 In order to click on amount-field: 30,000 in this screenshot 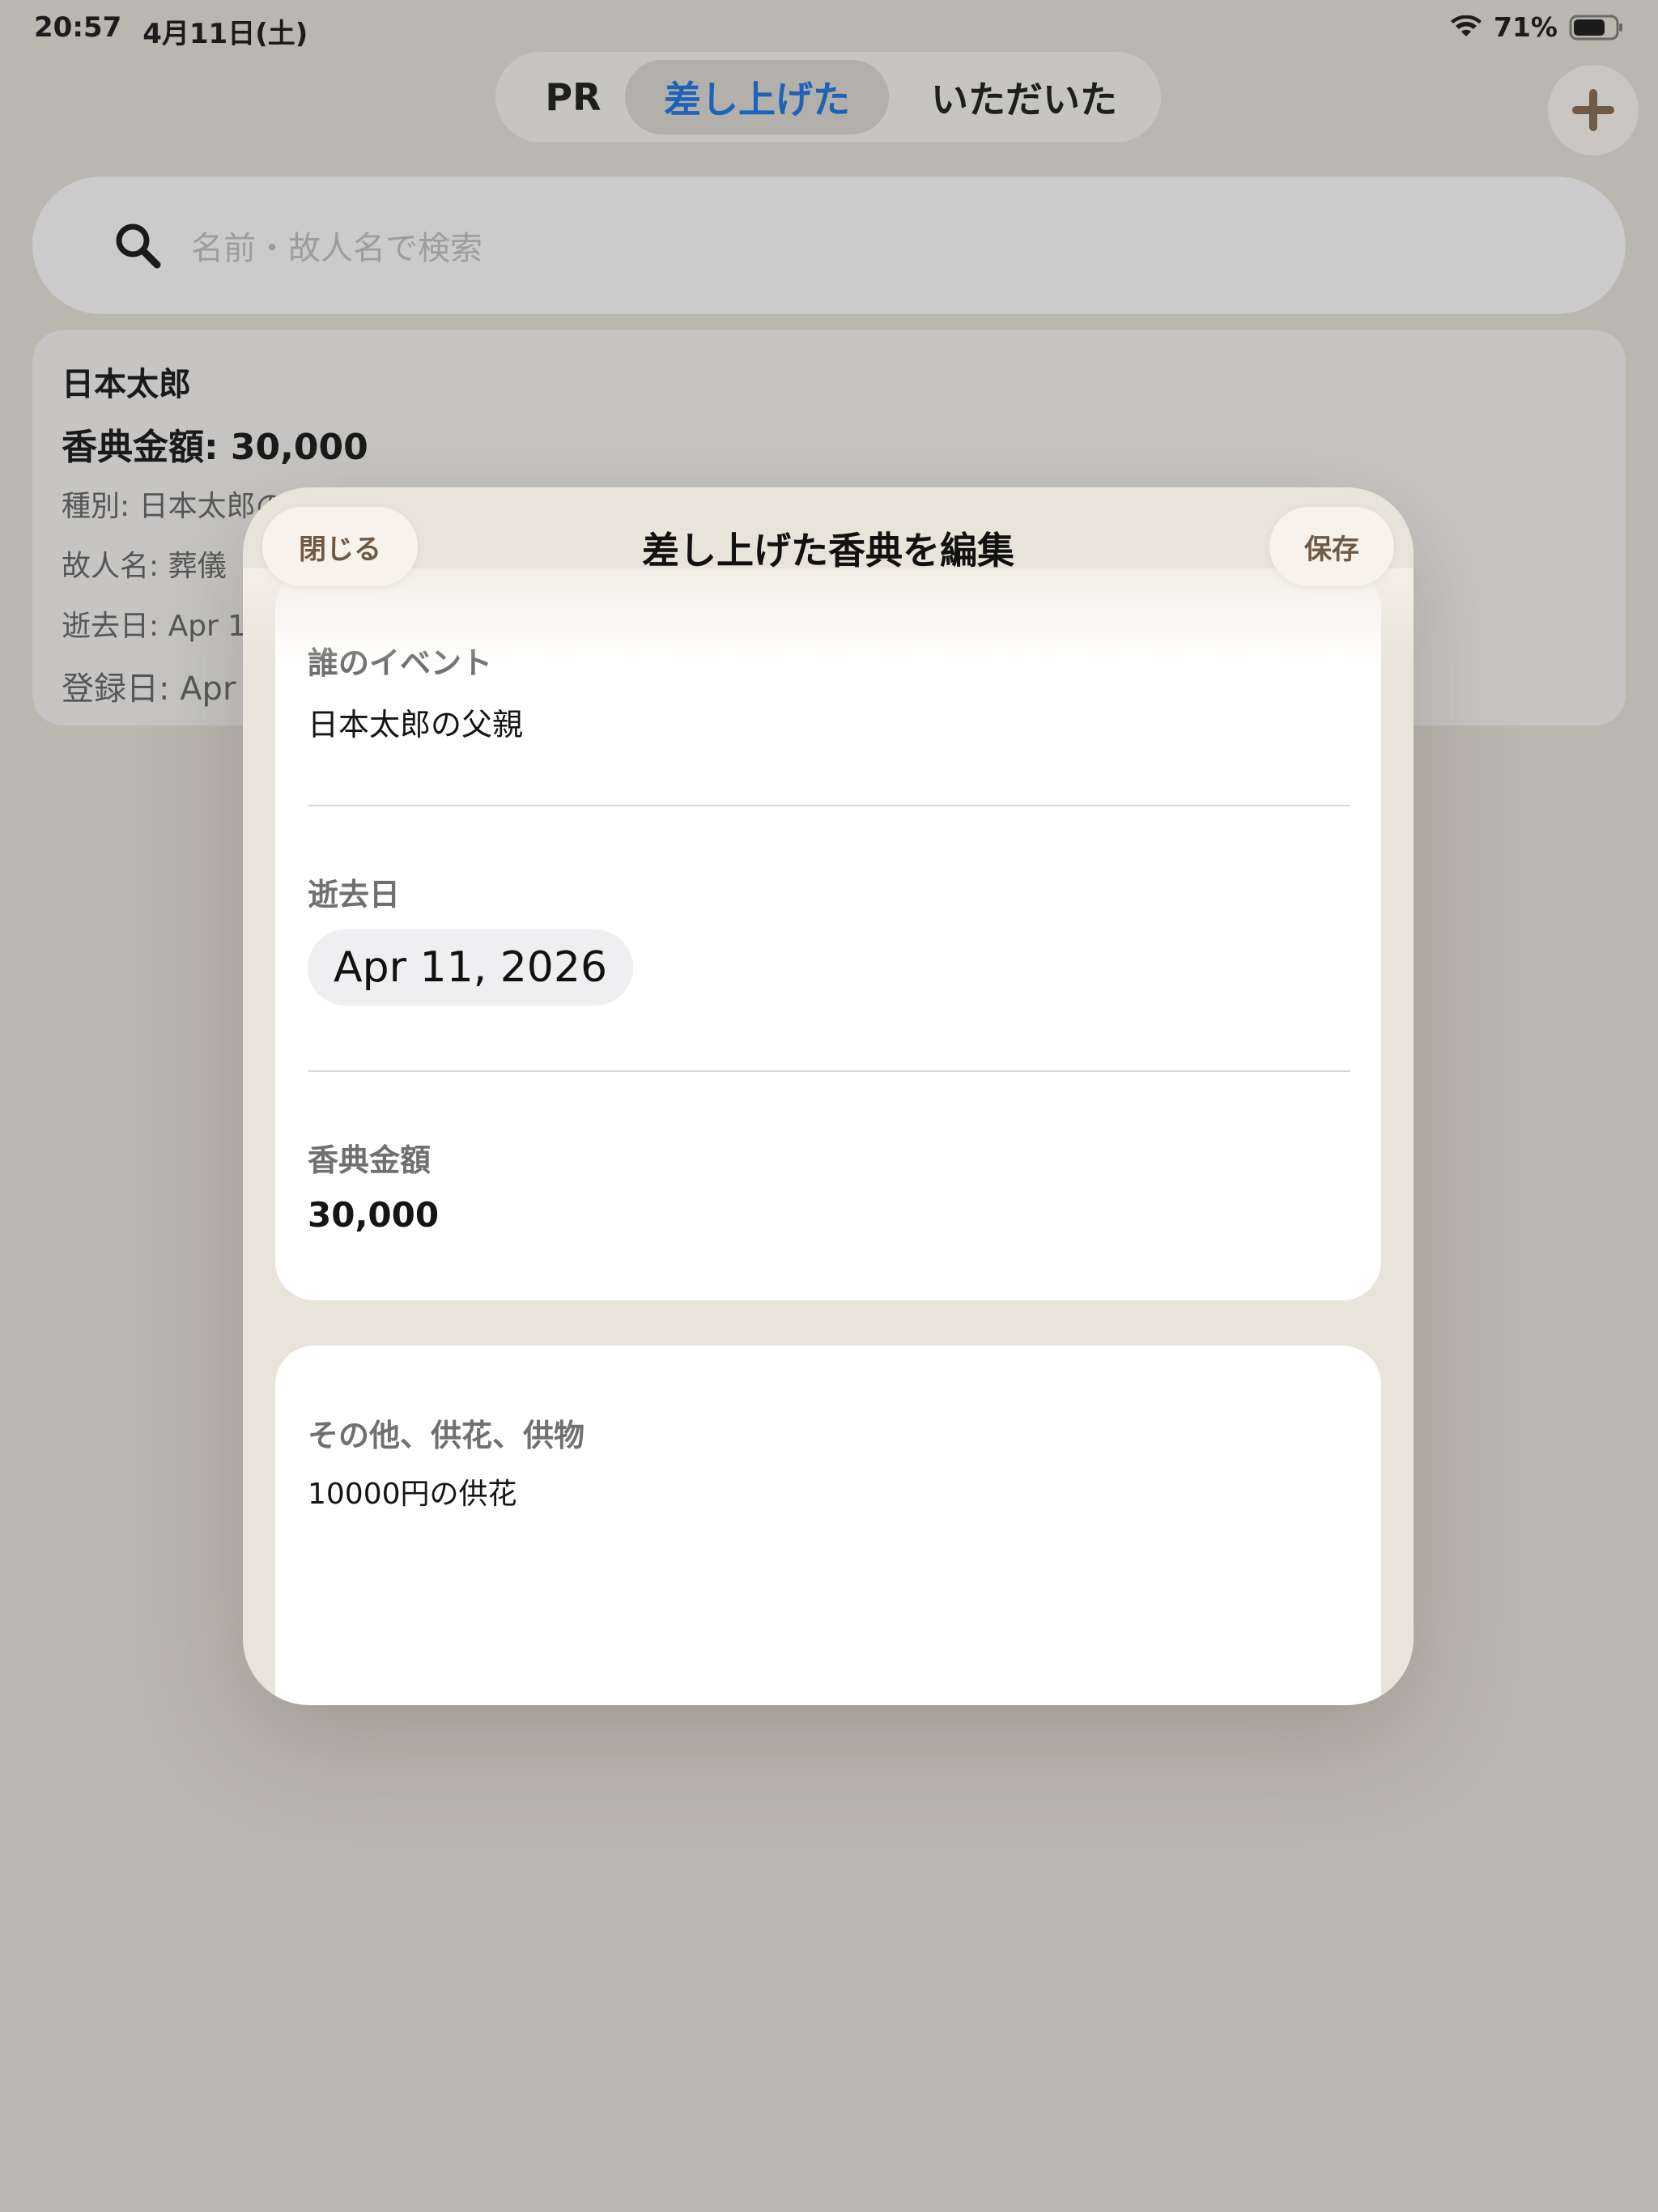, I will do `click(373, 1215)`.